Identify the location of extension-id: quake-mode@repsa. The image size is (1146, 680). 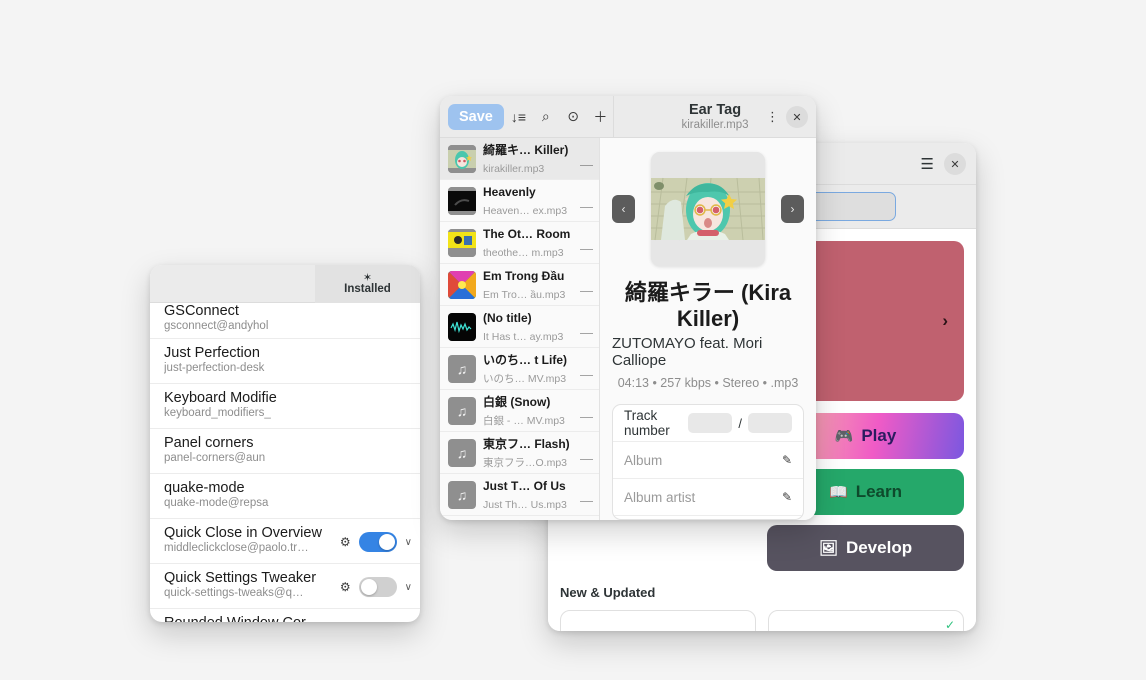
(216, 503).